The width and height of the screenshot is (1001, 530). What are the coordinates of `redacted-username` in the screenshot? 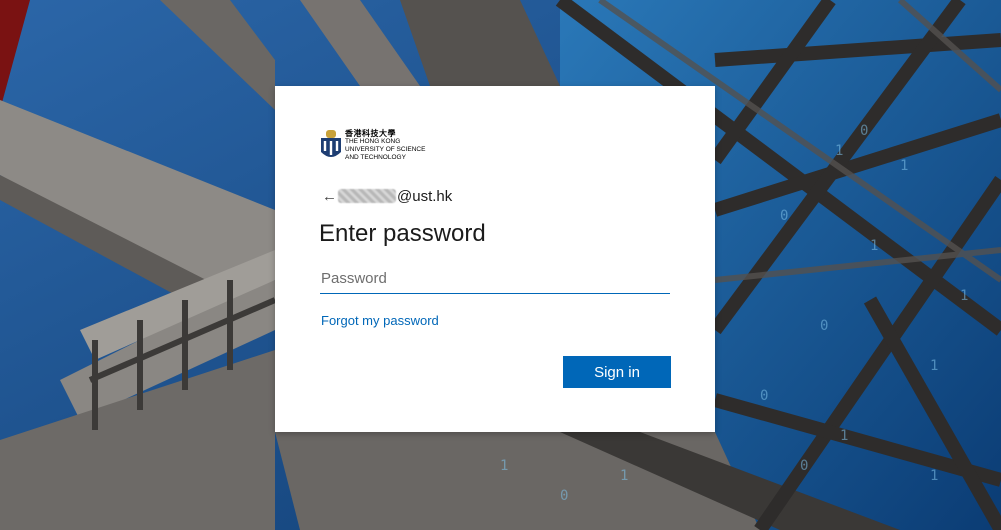 It's located at (367, 196).